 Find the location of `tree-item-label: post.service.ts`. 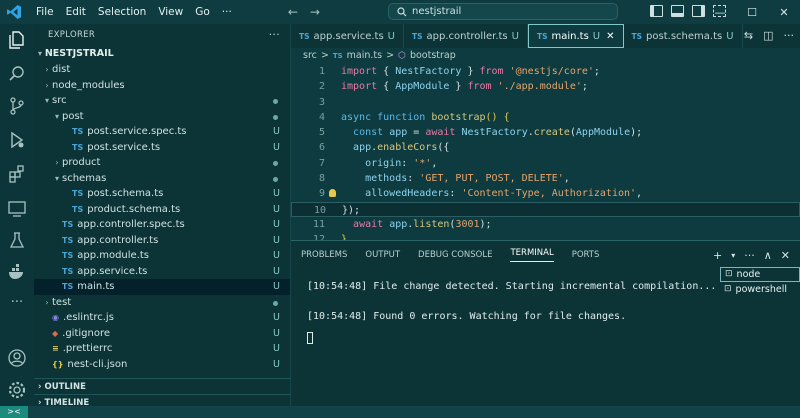

tree-item-label: post.service.ts is located at coordinates (124, 147).